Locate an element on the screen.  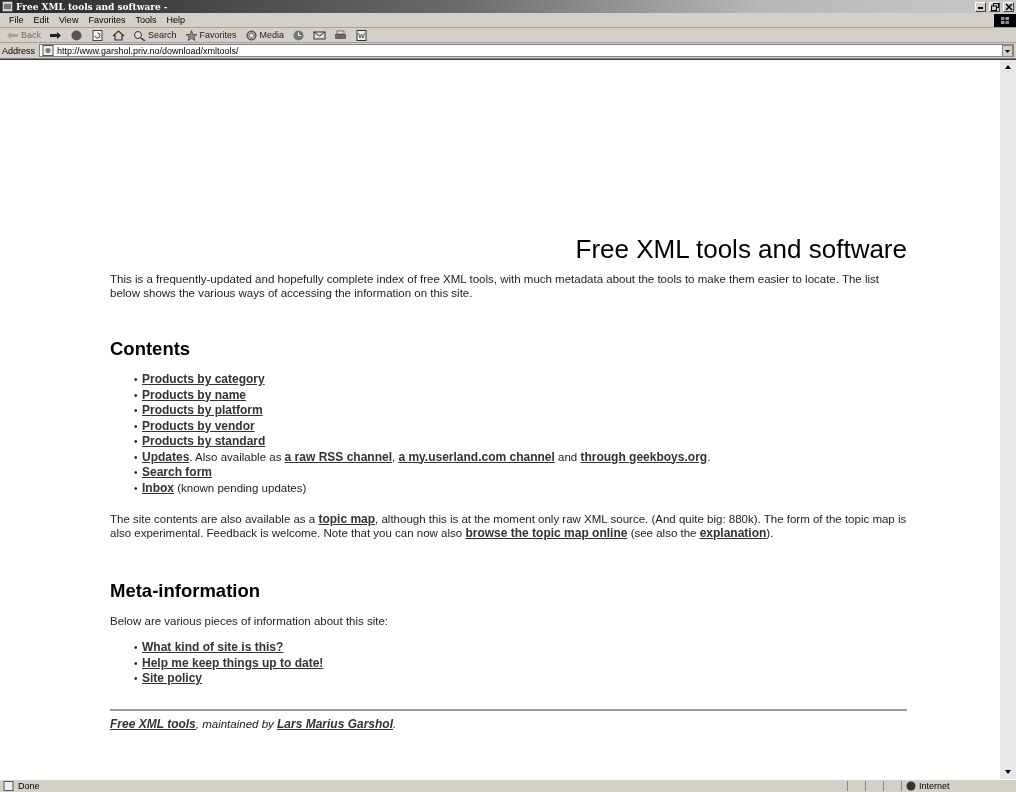
mail-icon is located at coordinates (320, 35).